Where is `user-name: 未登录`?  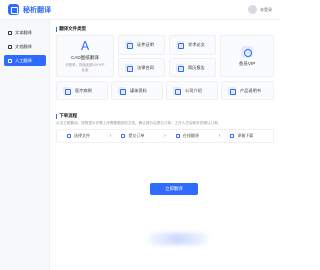 user-name: 未登录 is located at coordinates (266, 10).